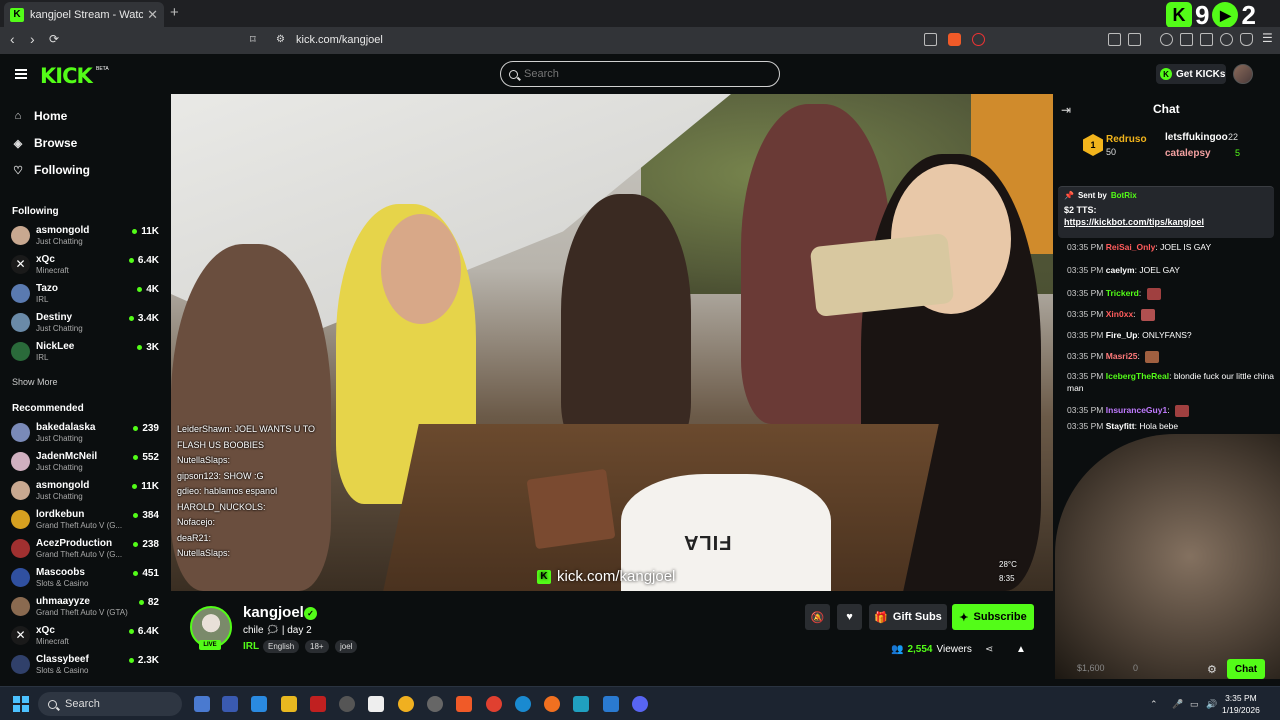  I want to click on following-channel-nicklee: NickLee IRL 3K, so click(86, 353).